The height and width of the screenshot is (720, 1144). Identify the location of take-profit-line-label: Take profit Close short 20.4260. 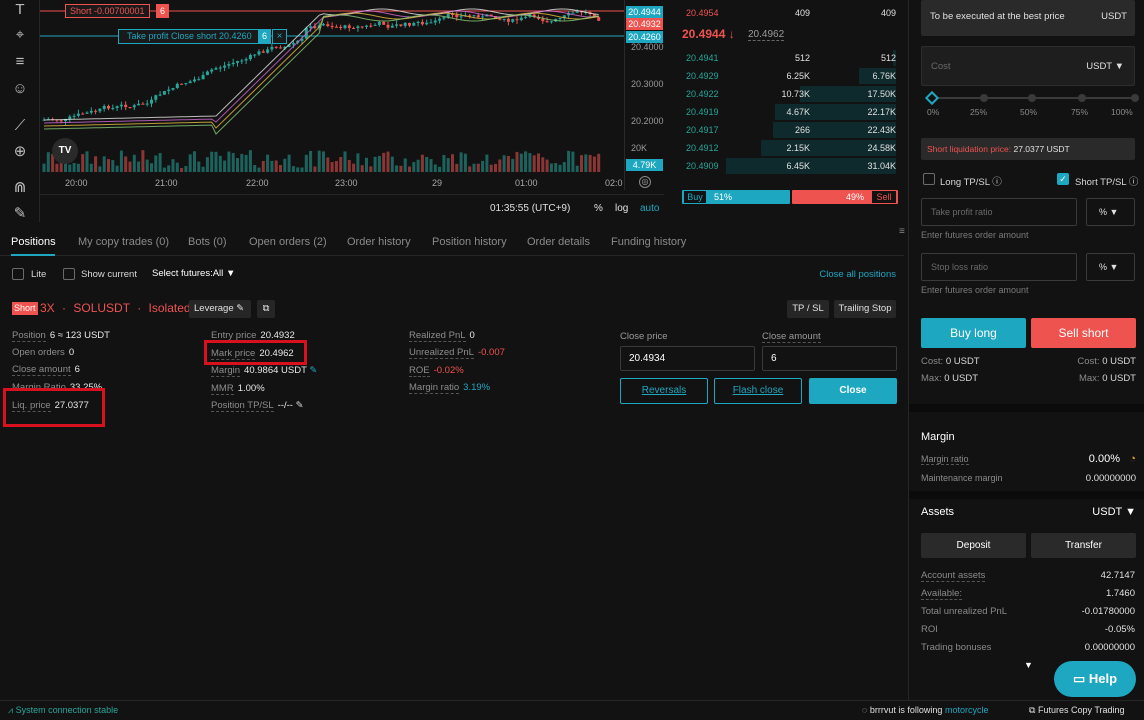
(189, 36).